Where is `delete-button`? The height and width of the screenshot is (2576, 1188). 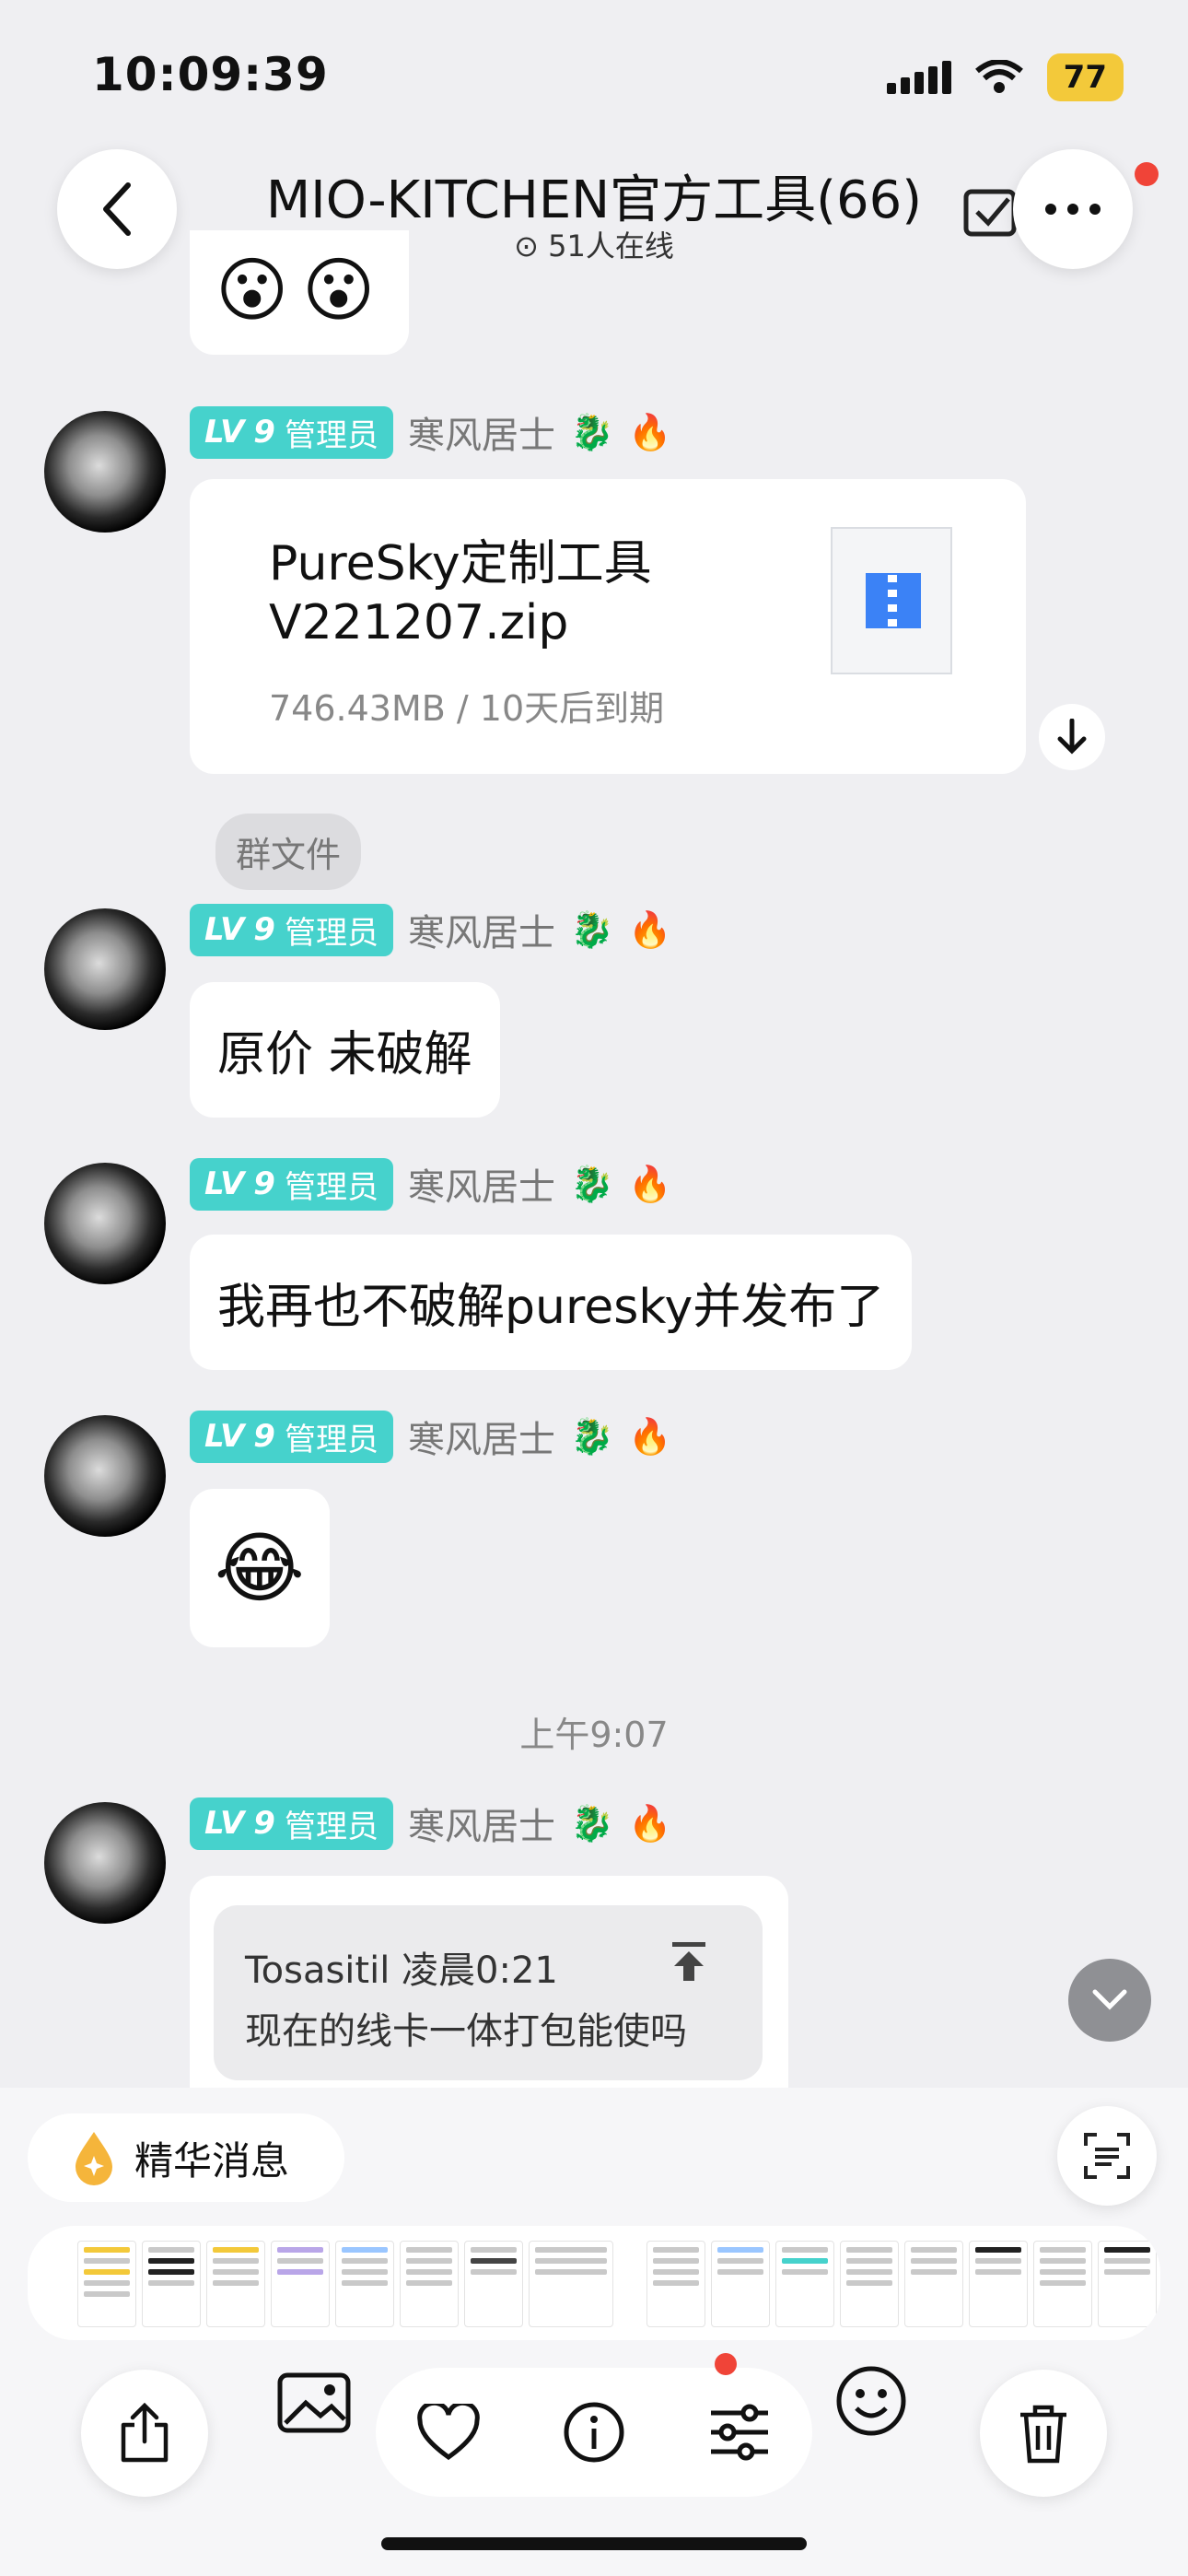 delete-button is located at coordinates (1043, 2433).